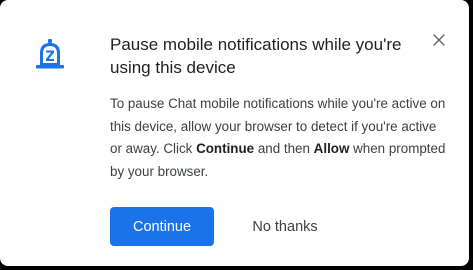 This screenshot has height=270, width=473. I want to click on description-continue-emphasis: Continue, so click(225, 148).